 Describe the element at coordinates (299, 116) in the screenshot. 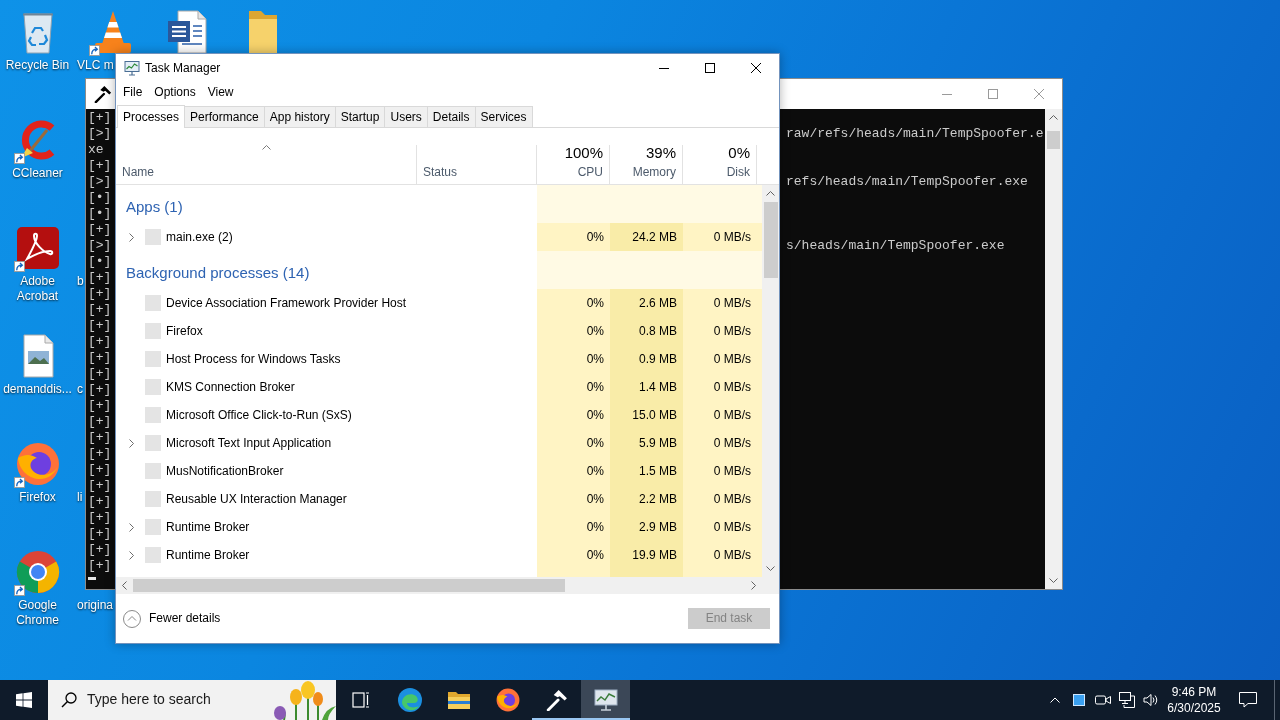

I see `tab: App history` at that location.